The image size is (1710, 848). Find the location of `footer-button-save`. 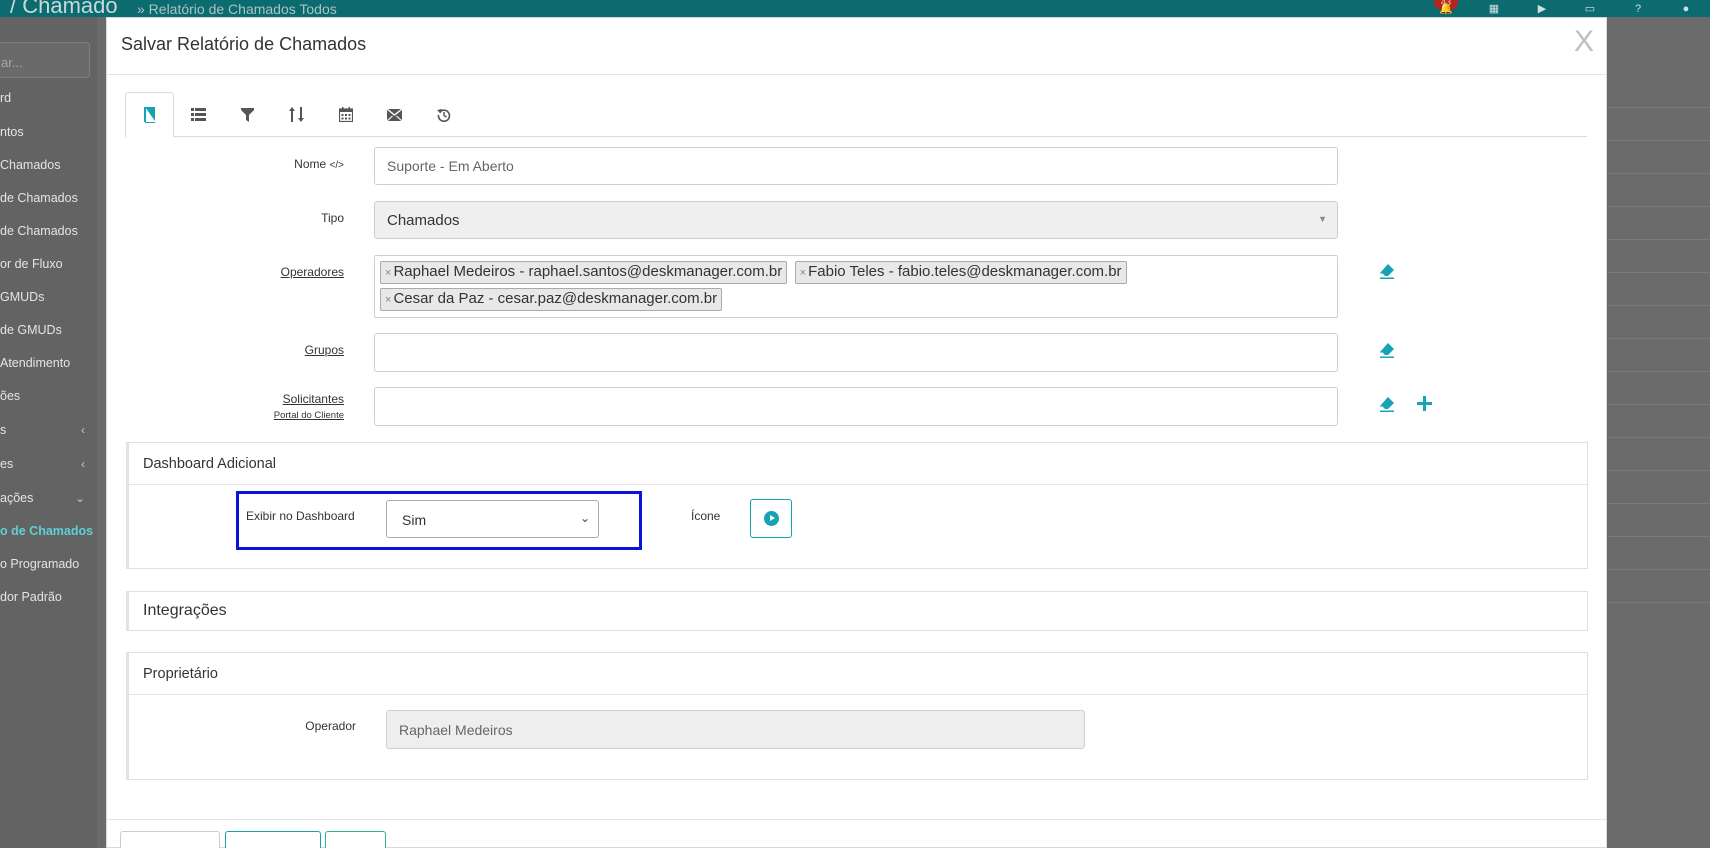

footer-button-save is located at coordinates (273, 839).